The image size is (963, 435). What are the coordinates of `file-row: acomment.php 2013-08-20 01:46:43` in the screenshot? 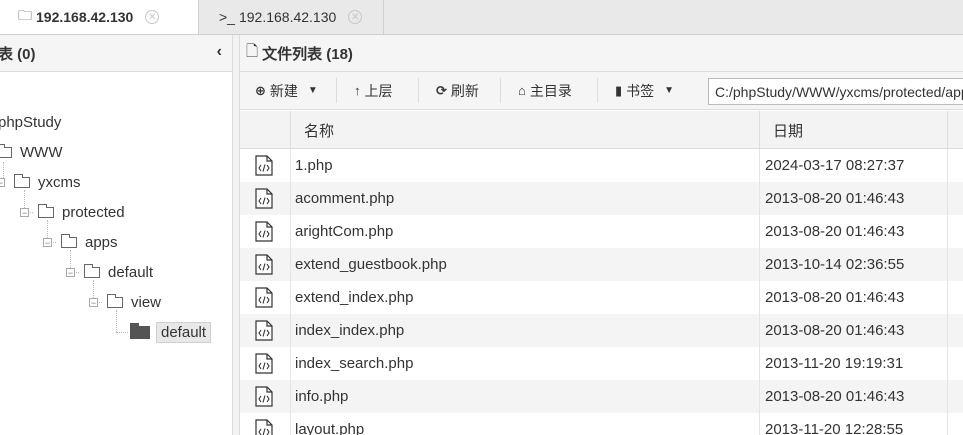 It's located at (601, 198).